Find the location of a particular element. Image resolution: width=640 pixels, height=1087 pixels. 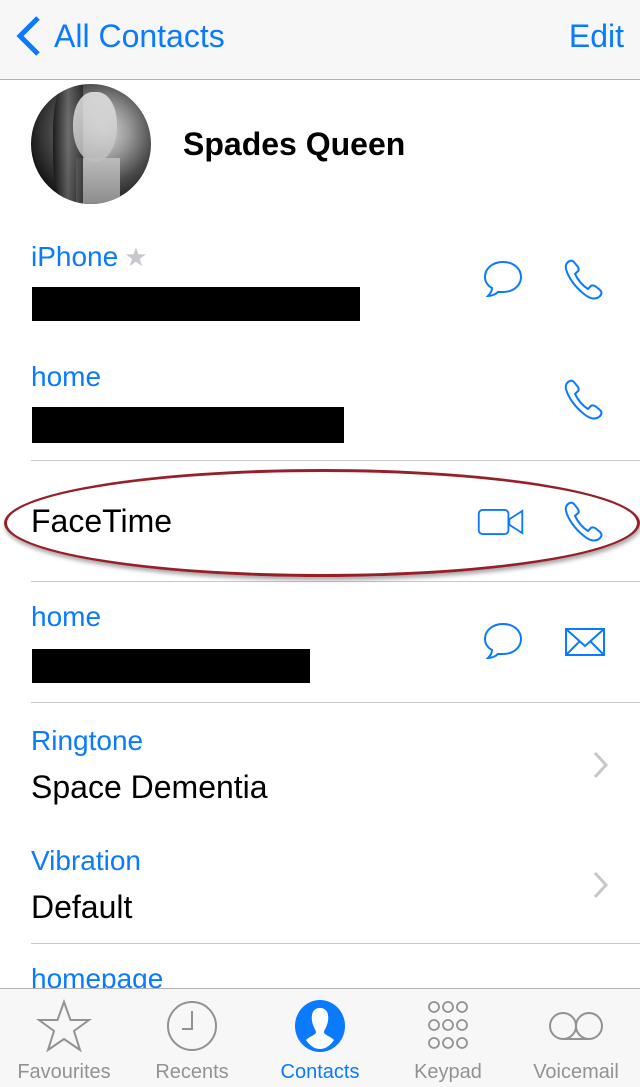

mail-button is located at coordinates (585, 642).